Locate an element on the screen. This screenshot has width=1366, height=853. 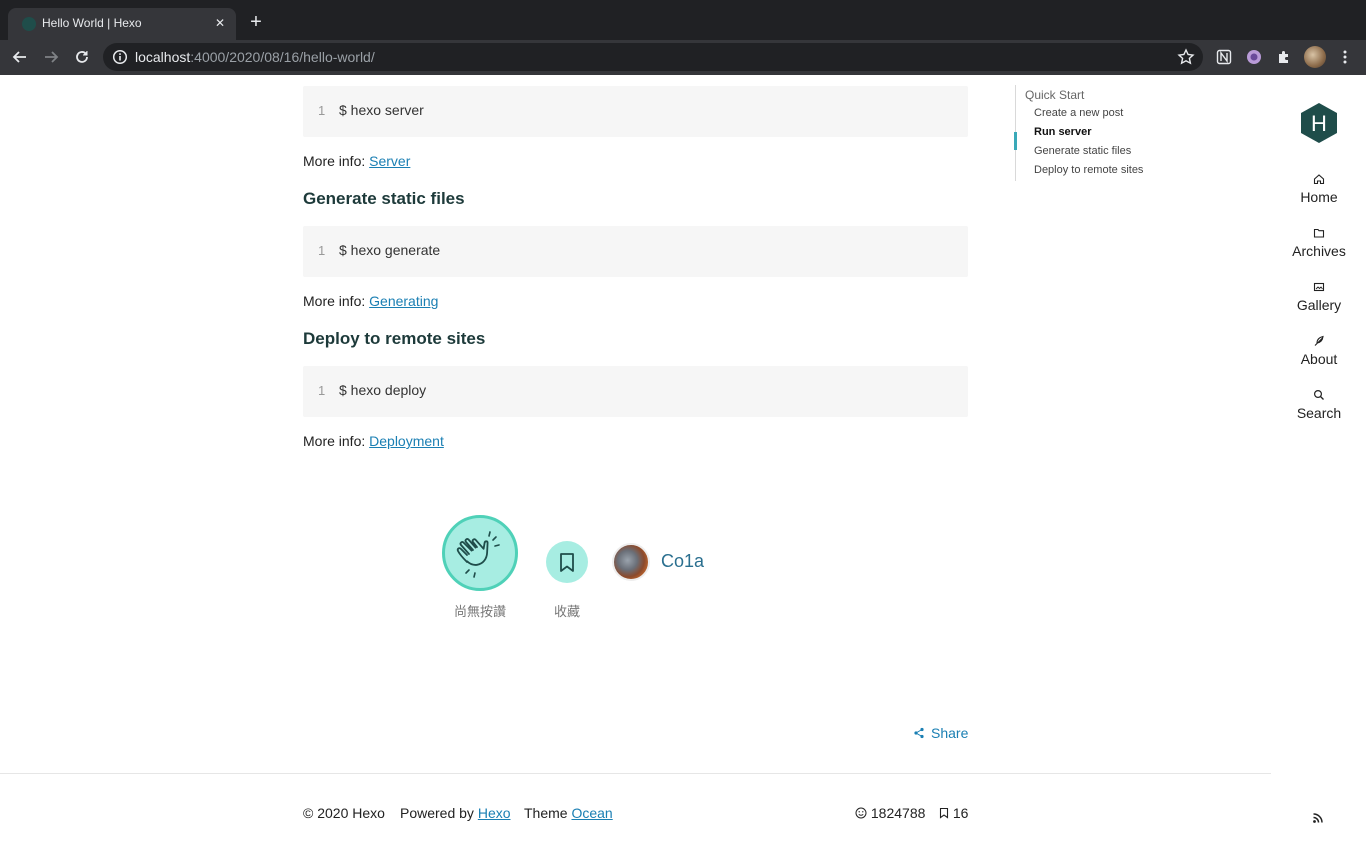
more-info: More info: Deployment is located at coordinates (373, 441).